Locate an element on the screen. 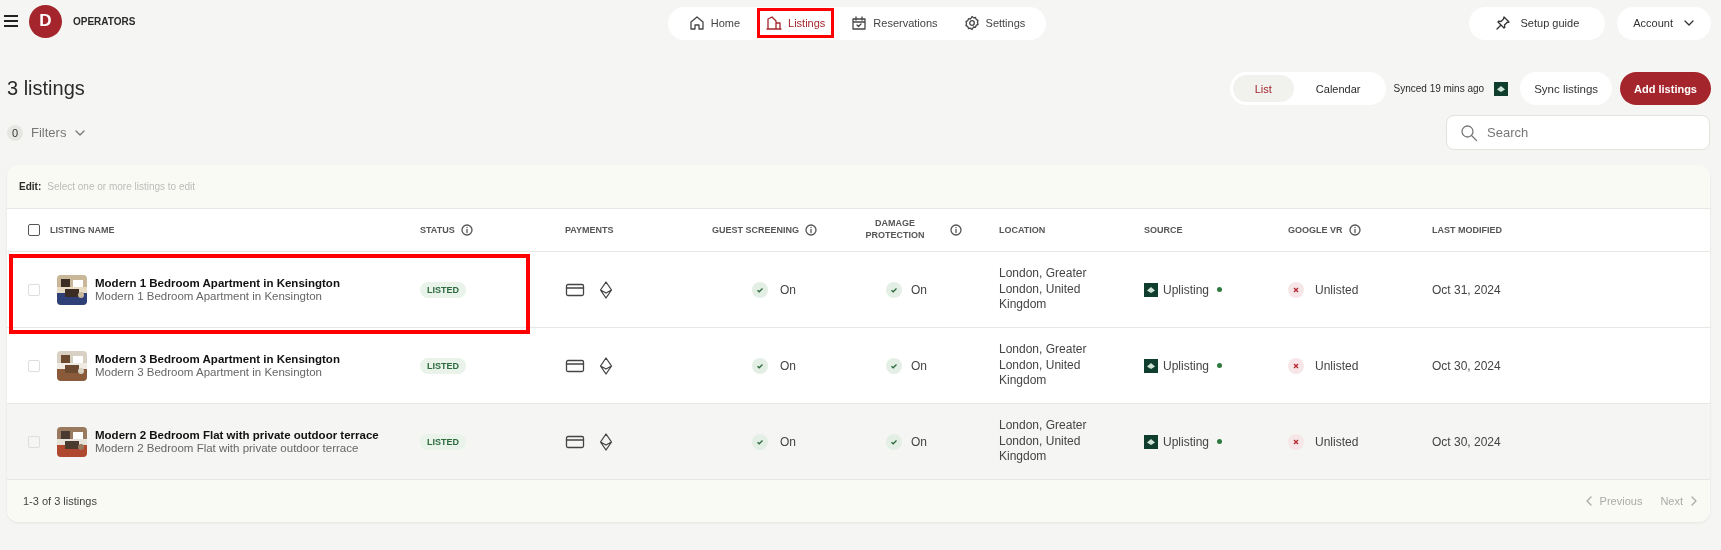  column-header: PAYMENTS is located at coordinates (589, 230).